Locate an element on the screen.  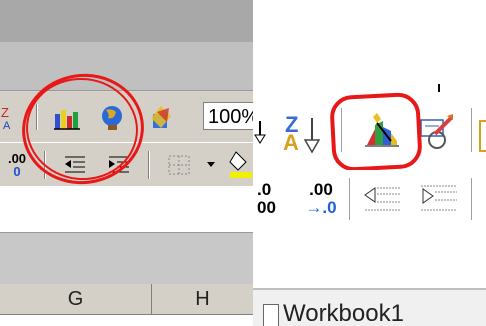
sort-descending-icon: ZA is located at coordinates (8, 117).